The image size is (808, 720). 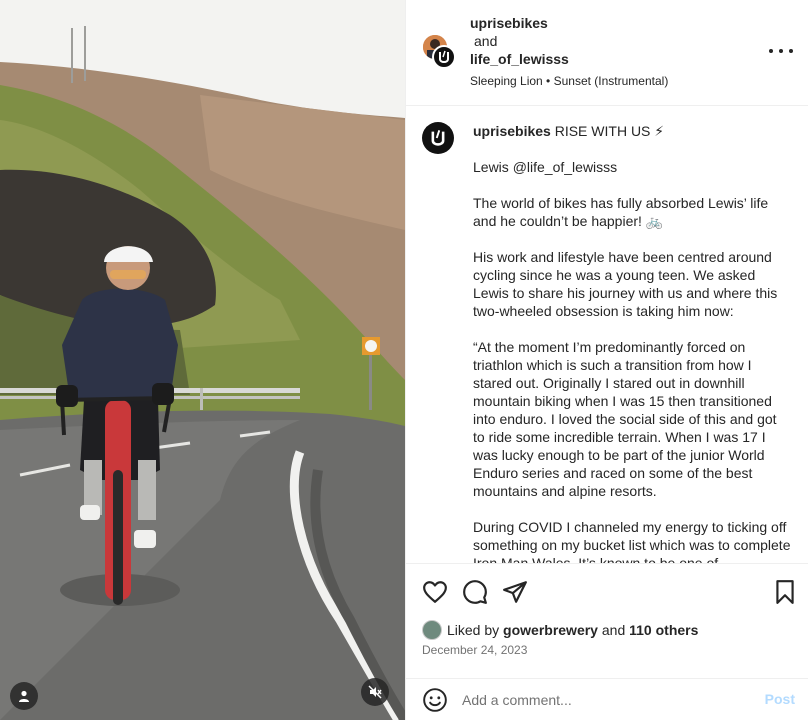 I want to click on caption-headline: RISE WITH US ⚡, so click(x=609, y=131).